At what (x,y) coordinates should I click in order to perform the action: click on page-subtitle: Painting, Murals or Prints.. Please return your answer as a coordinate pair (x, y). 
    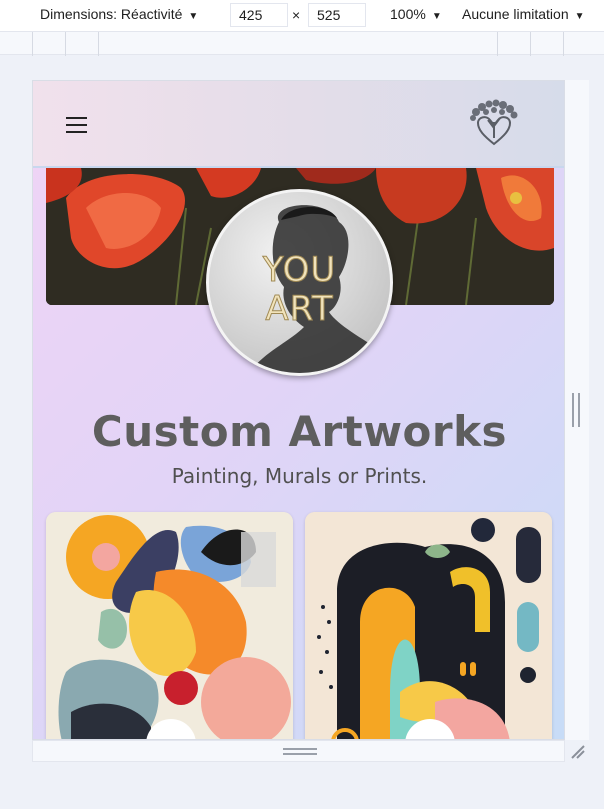
    Looking at the image, I should click on (299, 476).